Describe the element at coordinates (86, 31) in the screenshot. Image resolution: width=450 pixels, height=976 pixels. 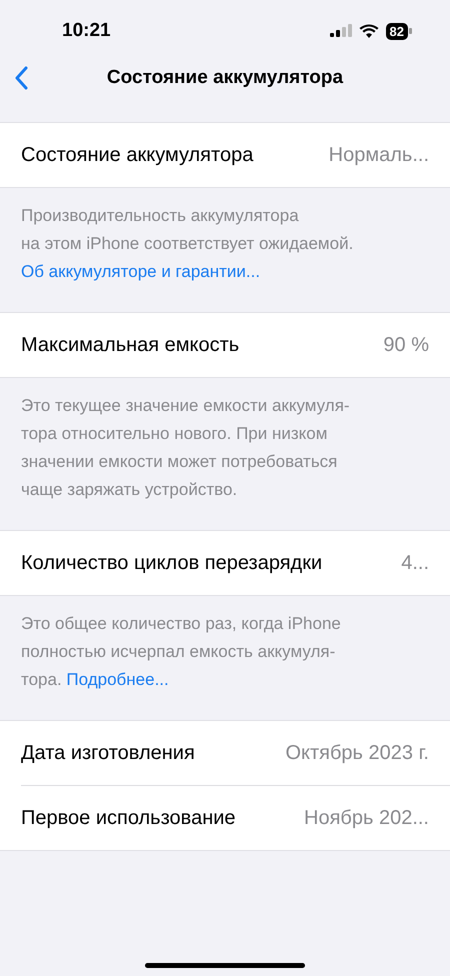
I see `status-time: 10:21` at that location.